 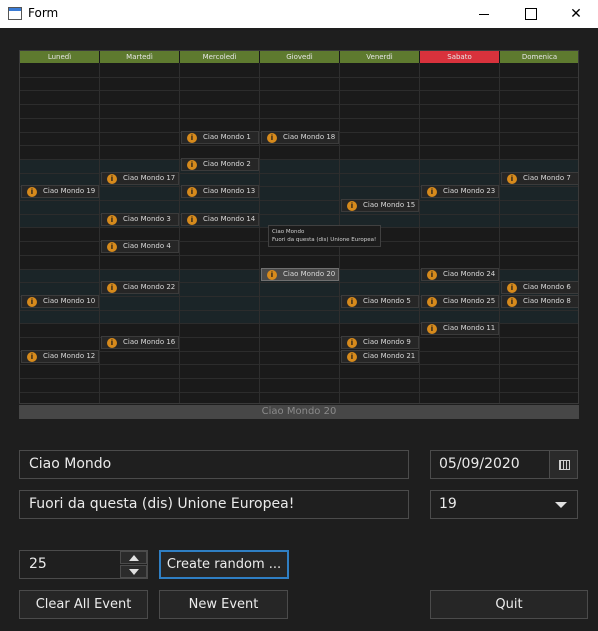 I want to click on calendar-picker-button, so click(x=563, y=464).